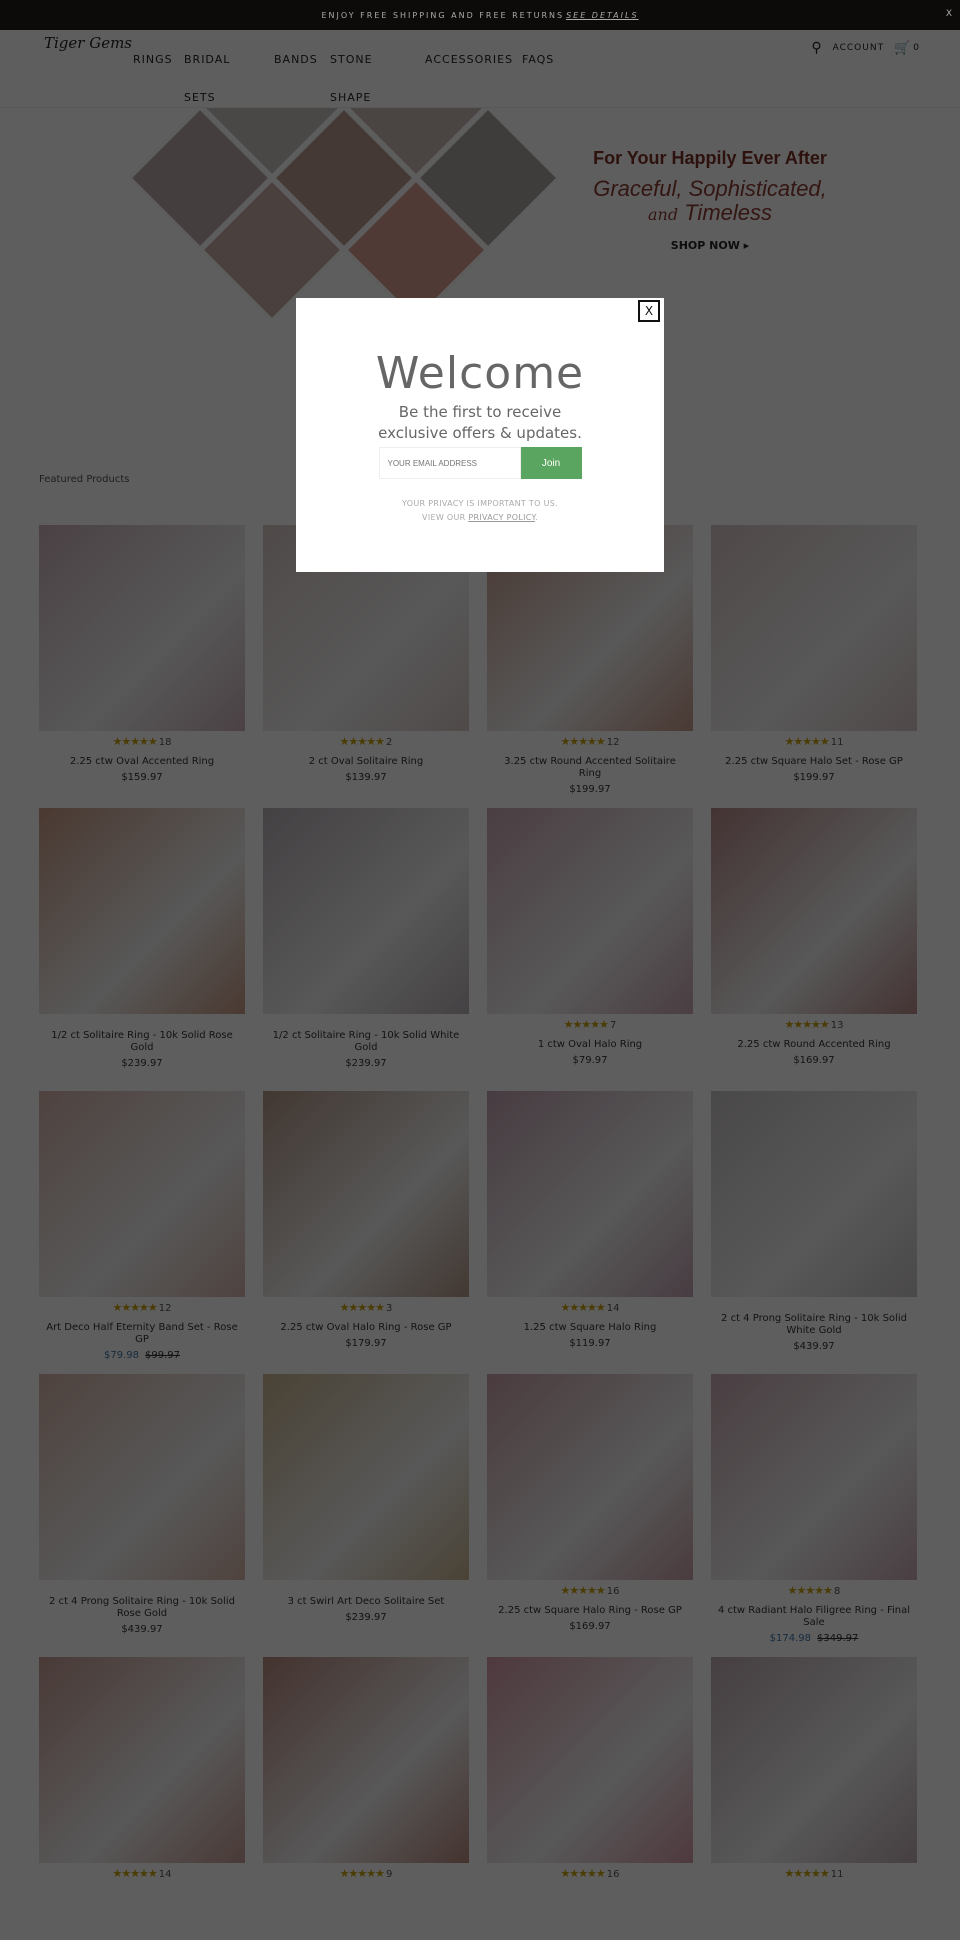  What do you see at coordinates (710, 245) in the screenshot?
I see `shop-now-link: SHOP NOW ▸` at bounding box center [710, 245].